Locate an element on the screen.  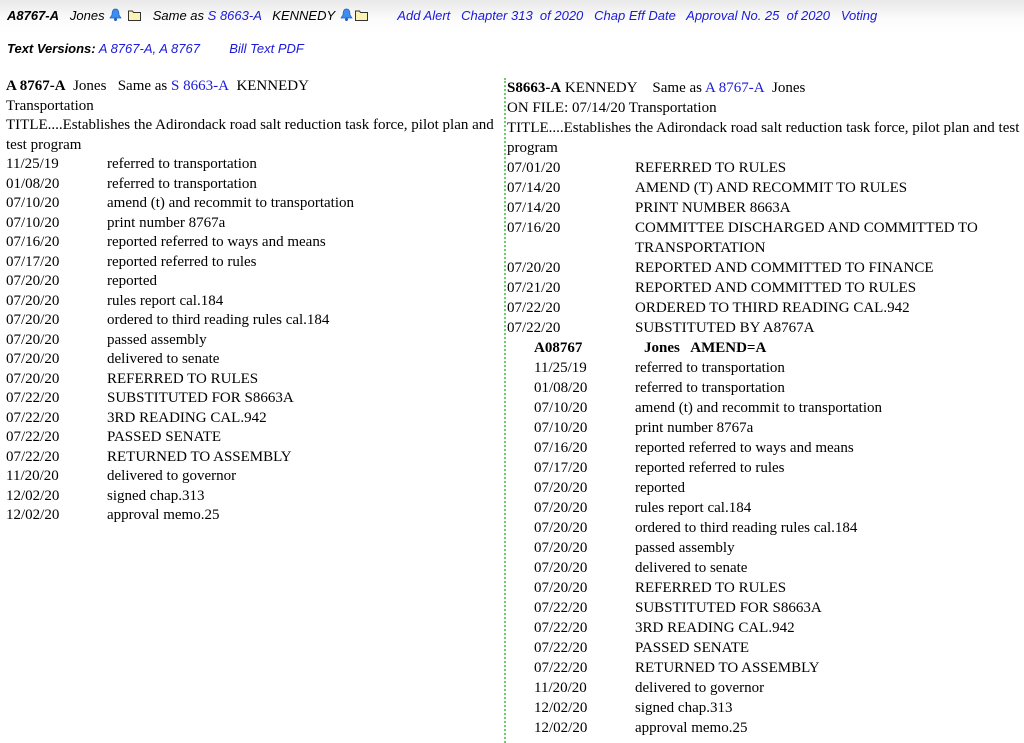
action-date: 01/08/20 is located at coordinates (33, 183).